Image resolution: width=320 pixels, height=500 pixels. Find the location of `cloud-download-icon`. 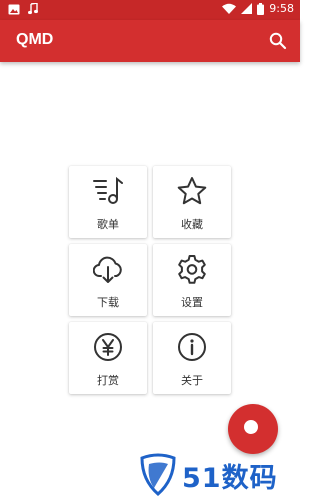

cloud-download-icon is located at coordinates (107, 269).